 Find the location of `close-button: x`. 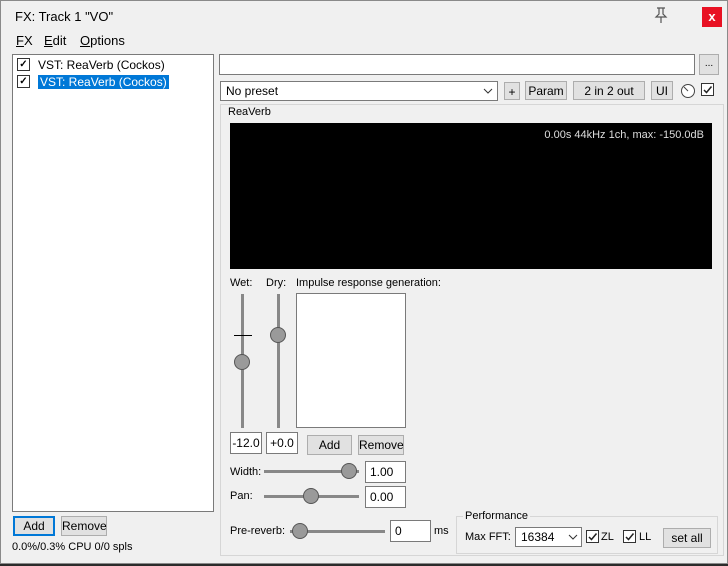

close-button: x is located at coordinates (712, 17).